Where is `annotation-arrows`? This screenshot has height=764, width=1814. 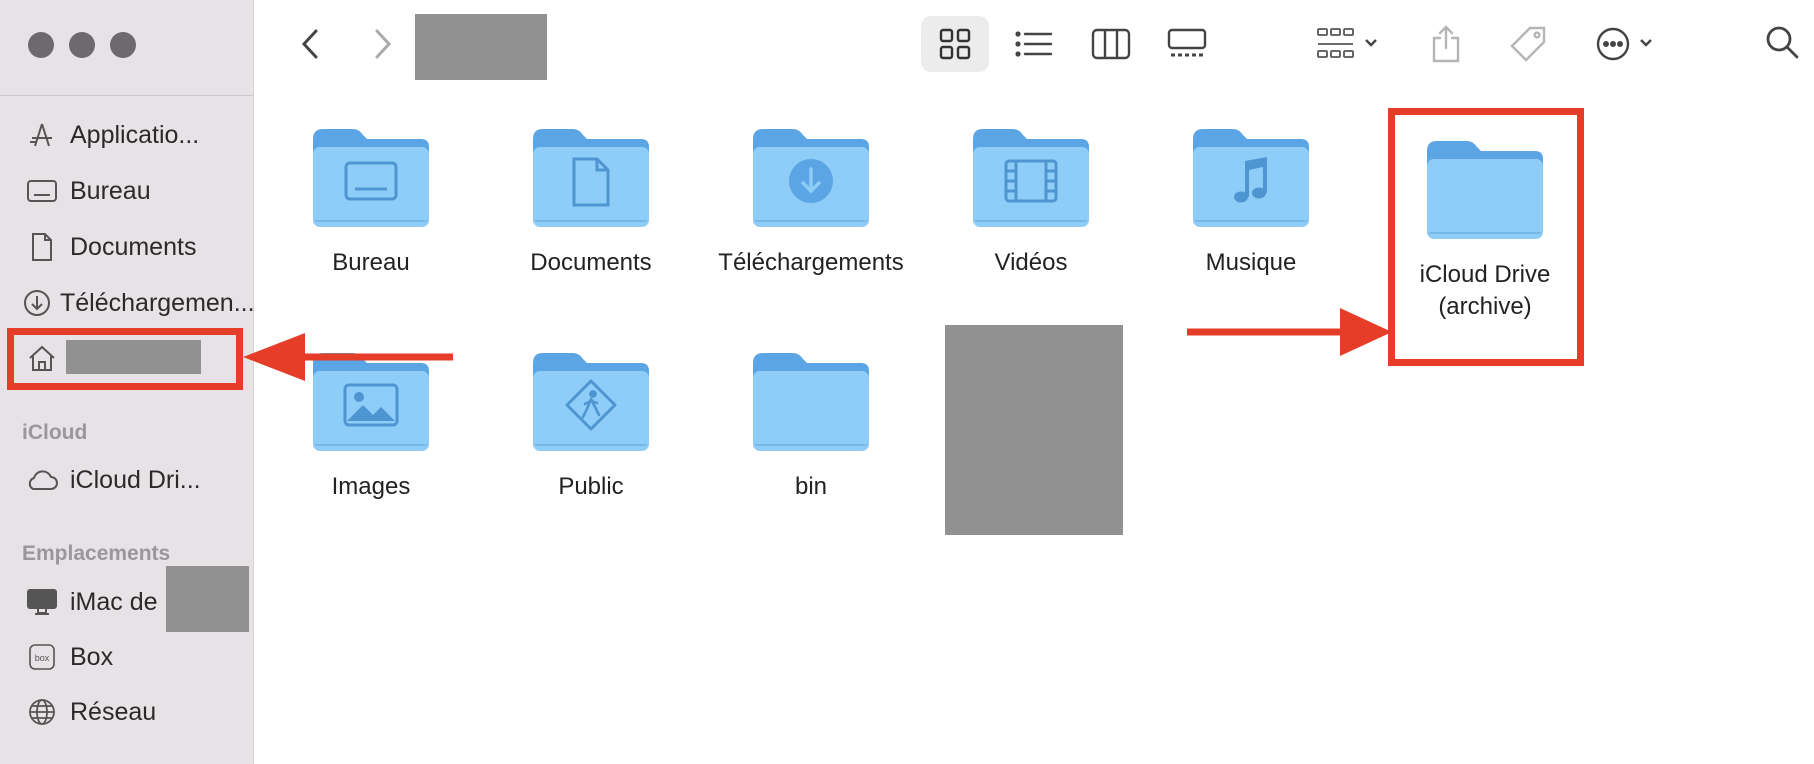 annotation-arrows is located at coordinates (817, 344).